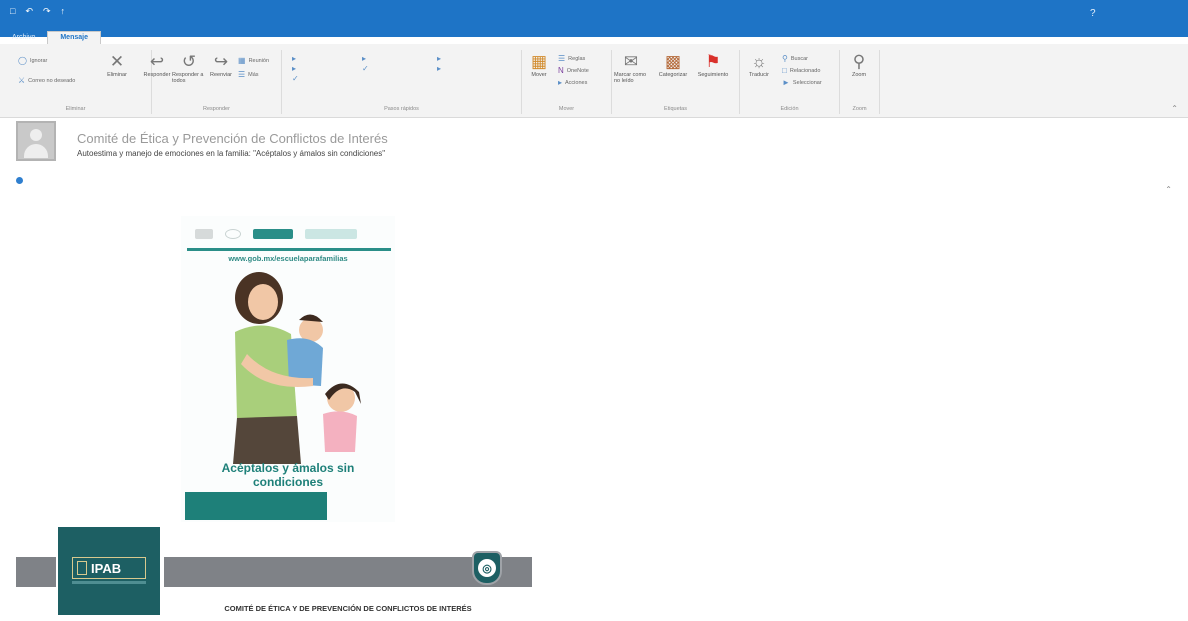  What do you see at coordinates (539, 61) in the screenshot?
I see `folder-icon: ▦` at bounding box center [539, 61].